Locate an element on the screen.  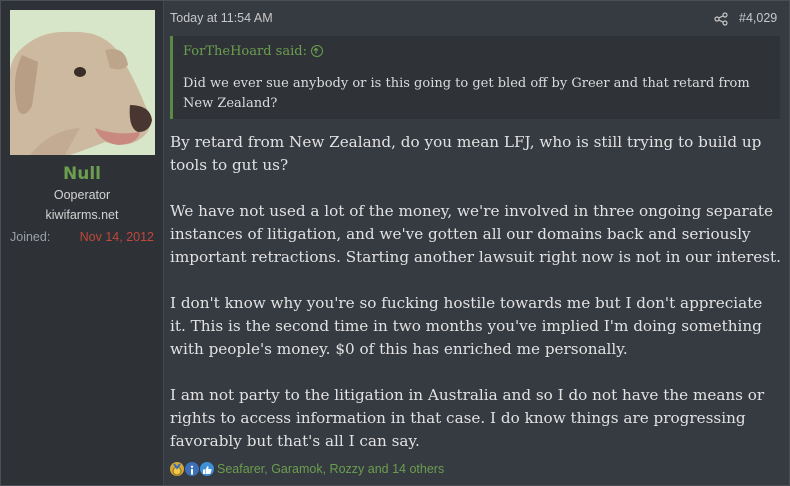
user-title: Ooperator is located at coordinates (82, 195).